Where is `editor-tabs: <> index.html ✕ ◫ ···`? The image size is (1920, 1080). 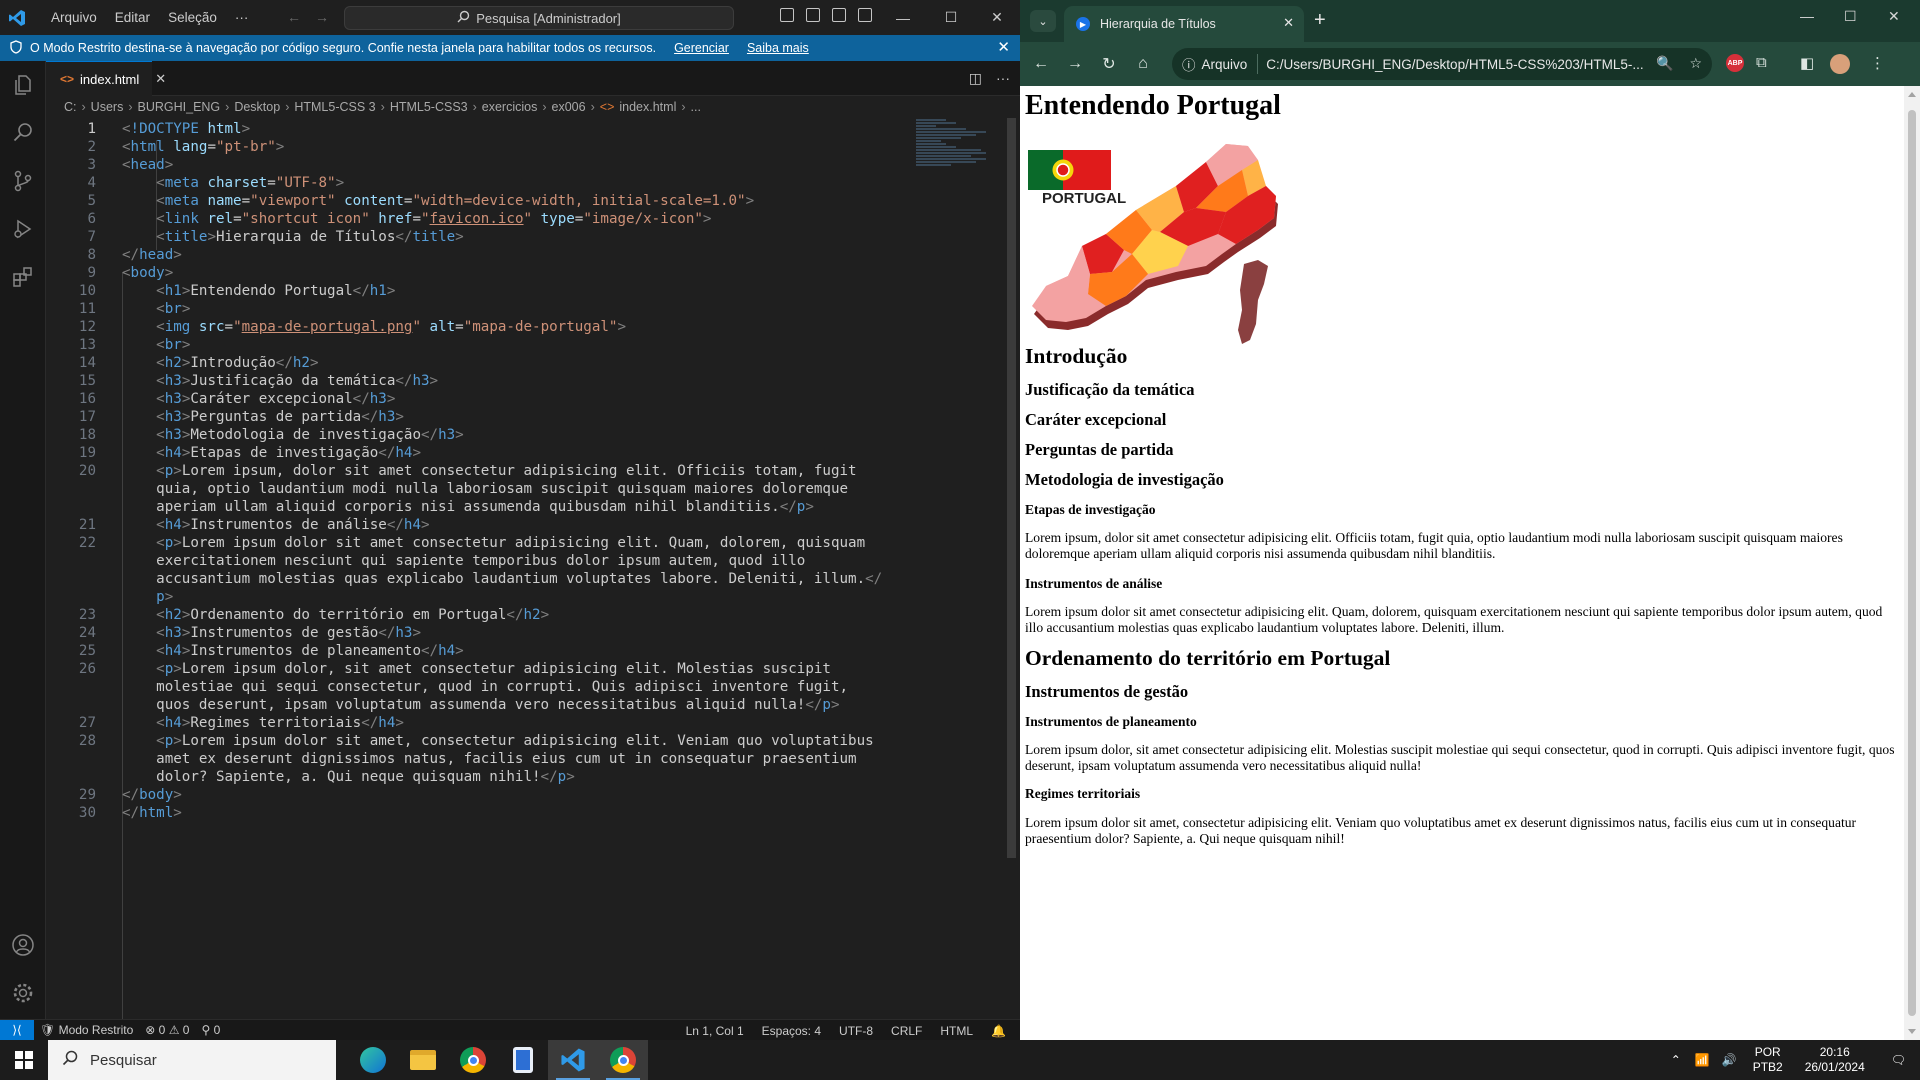
editor-tabs: <> index.html ✕ ◫ ··· is located at coordinates (533, 78).